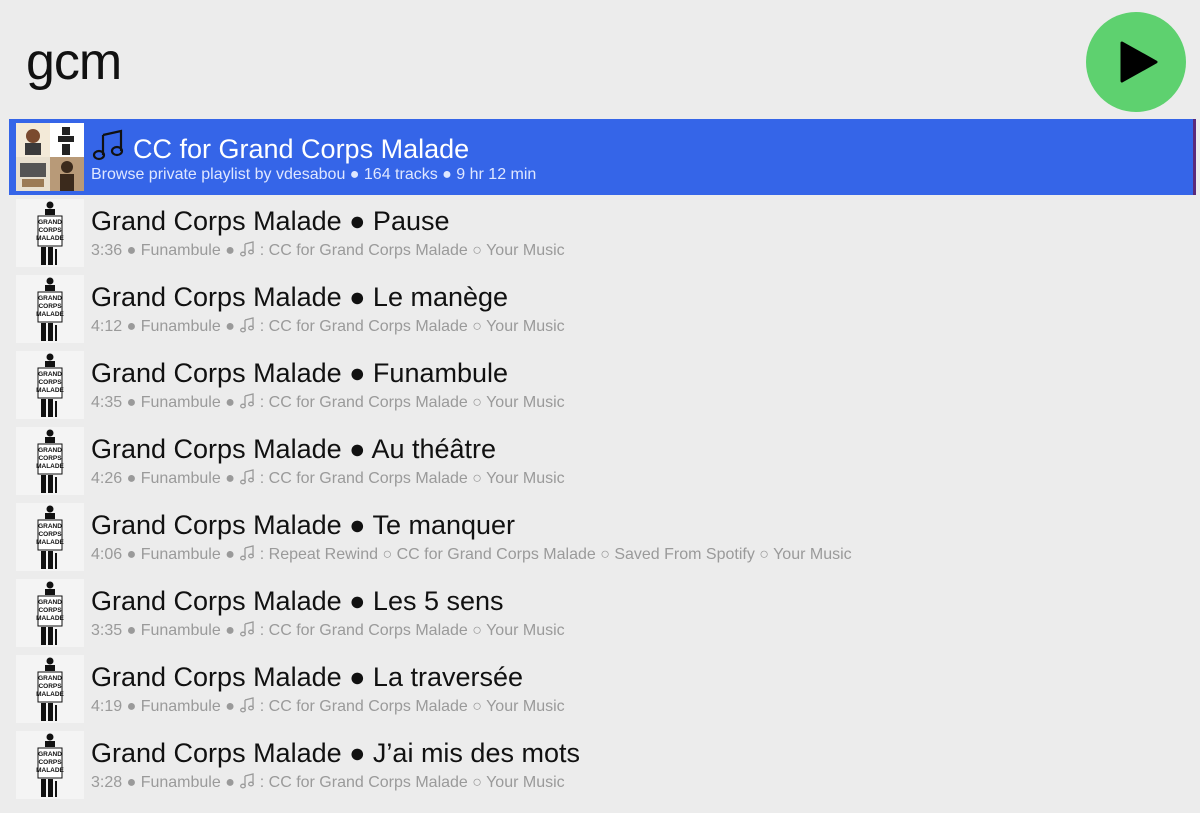  I want to click on result-title: Grand Corps Malade ● J’ai mis des mots, so click(335, 753).